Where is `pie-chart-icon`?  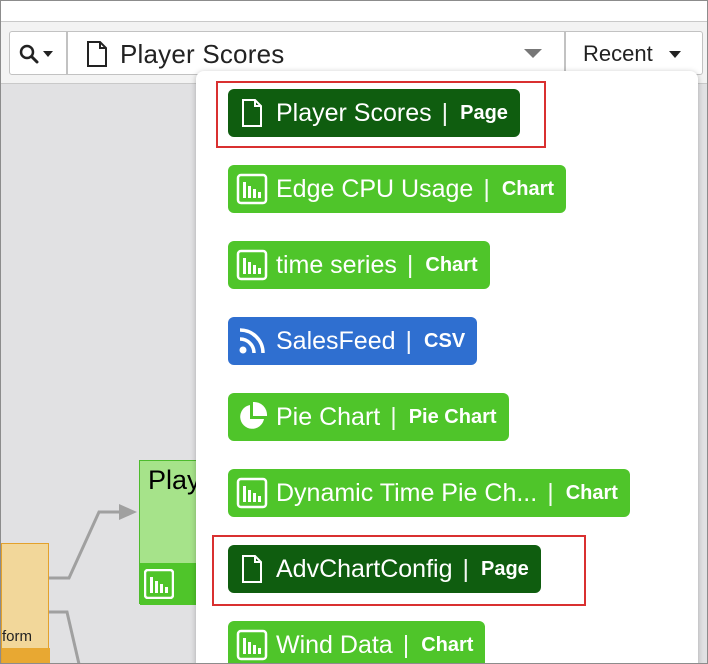
pie-chart-icon is located at coordinates (252, 417).